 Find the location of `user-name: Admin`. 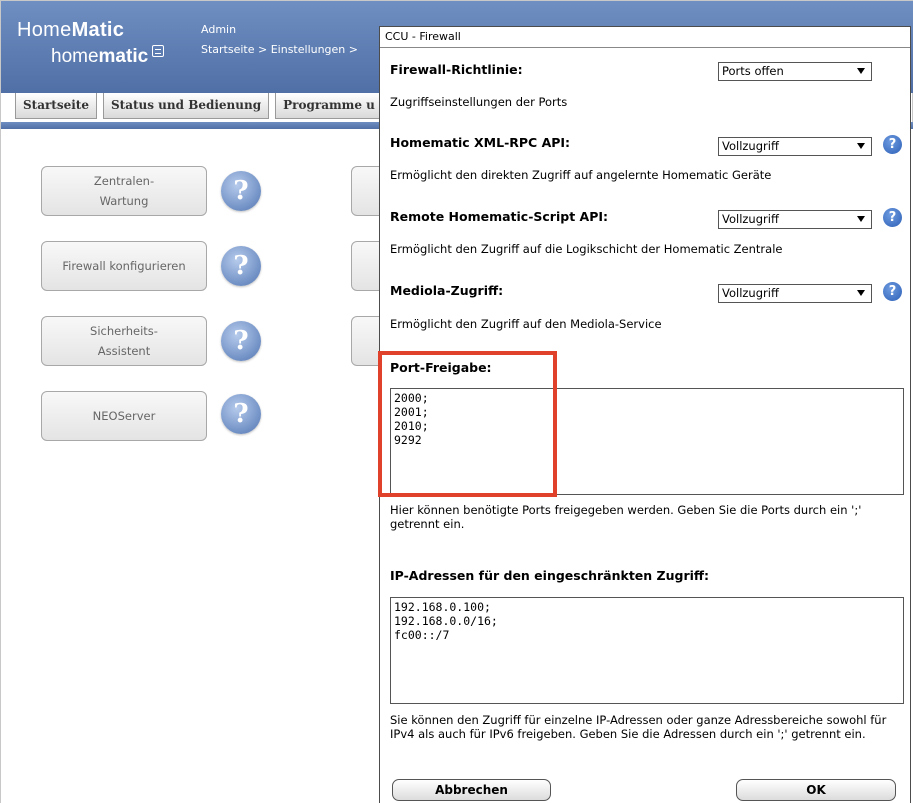

user-name: Admin is located at coordinates (219, 29).